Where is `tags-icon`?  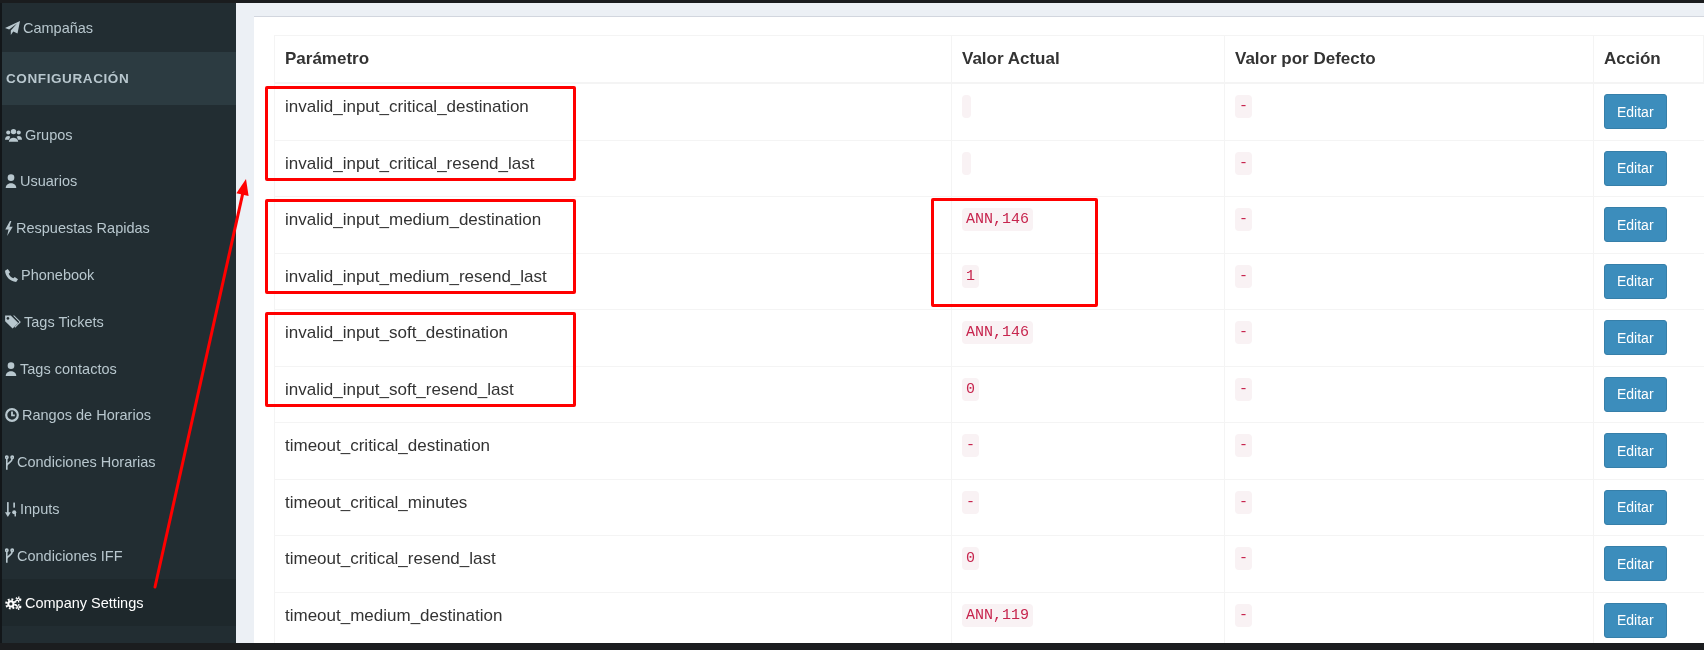
tags-icon is located at coordinates (13, 321).